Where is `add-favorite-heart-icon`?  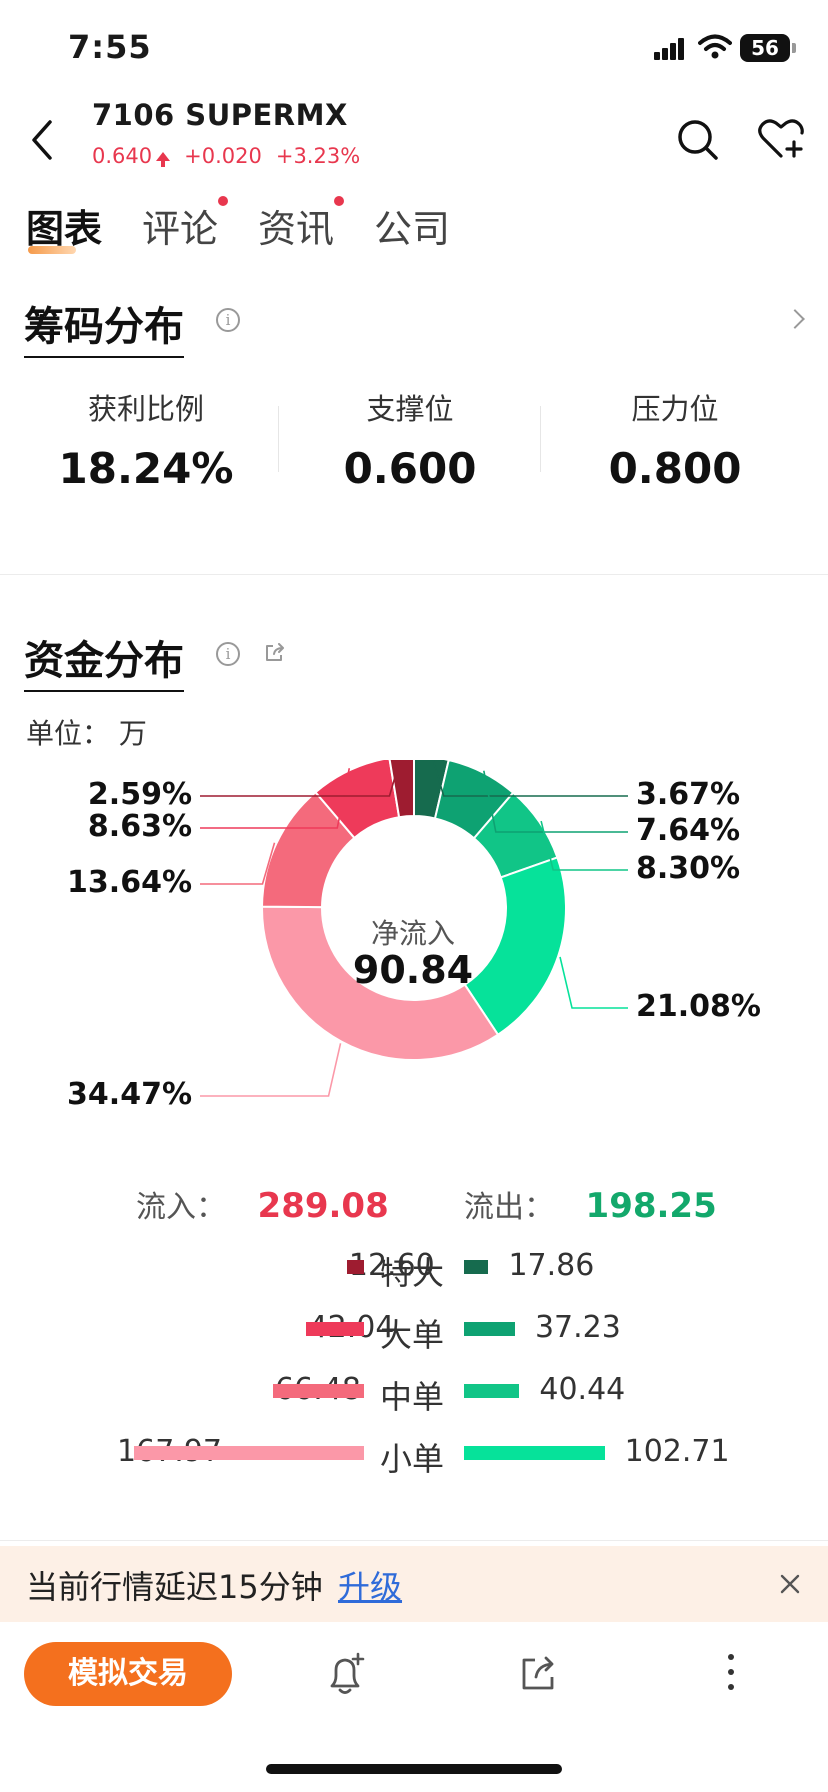
add-favorite-heart-icon is located at coordinates (781, 139).